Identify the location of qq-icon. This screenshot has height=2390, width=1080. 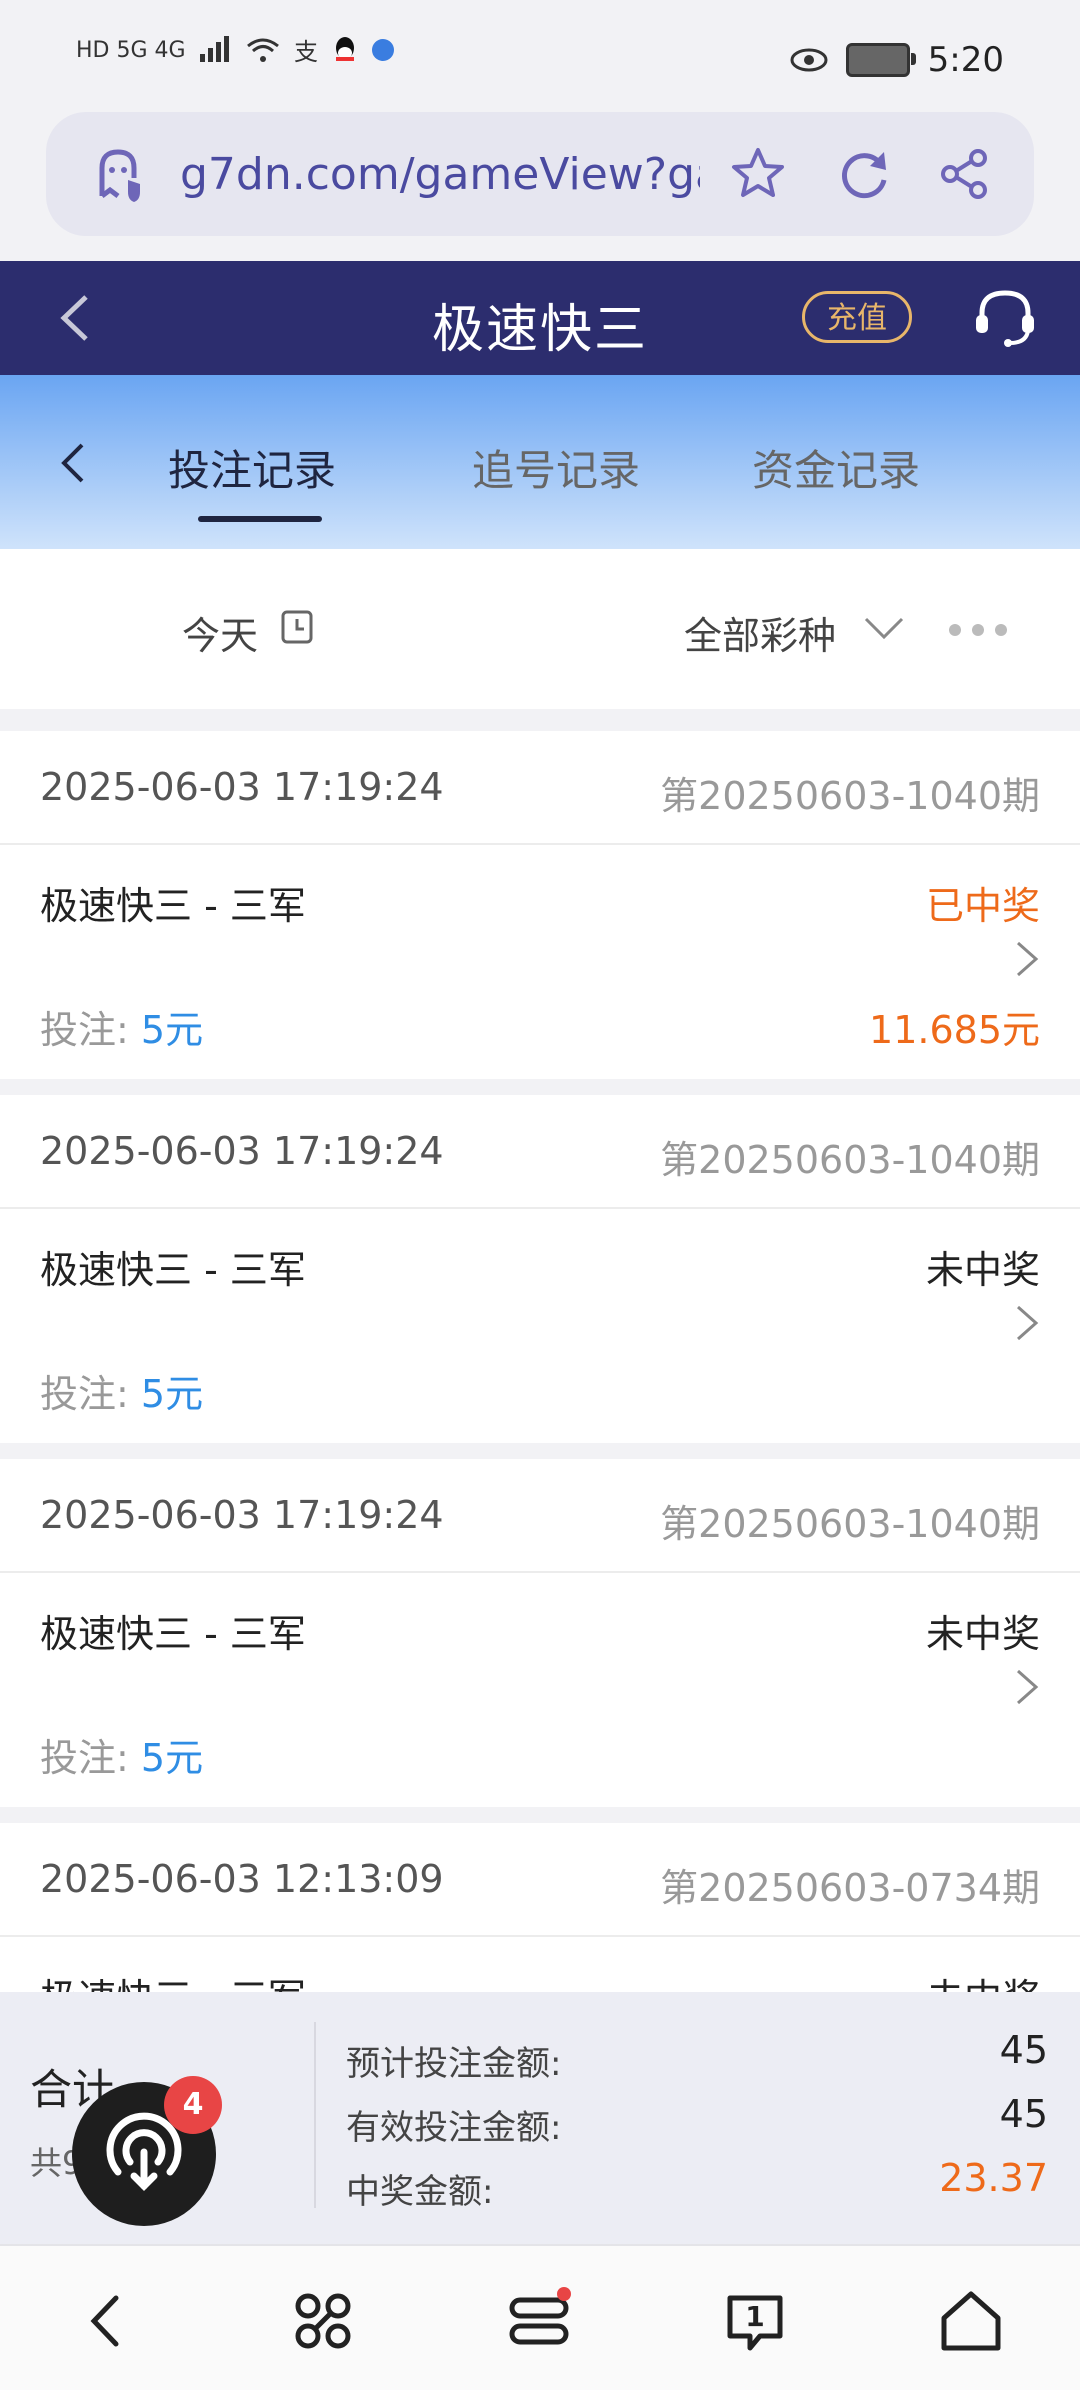
(344, 49).